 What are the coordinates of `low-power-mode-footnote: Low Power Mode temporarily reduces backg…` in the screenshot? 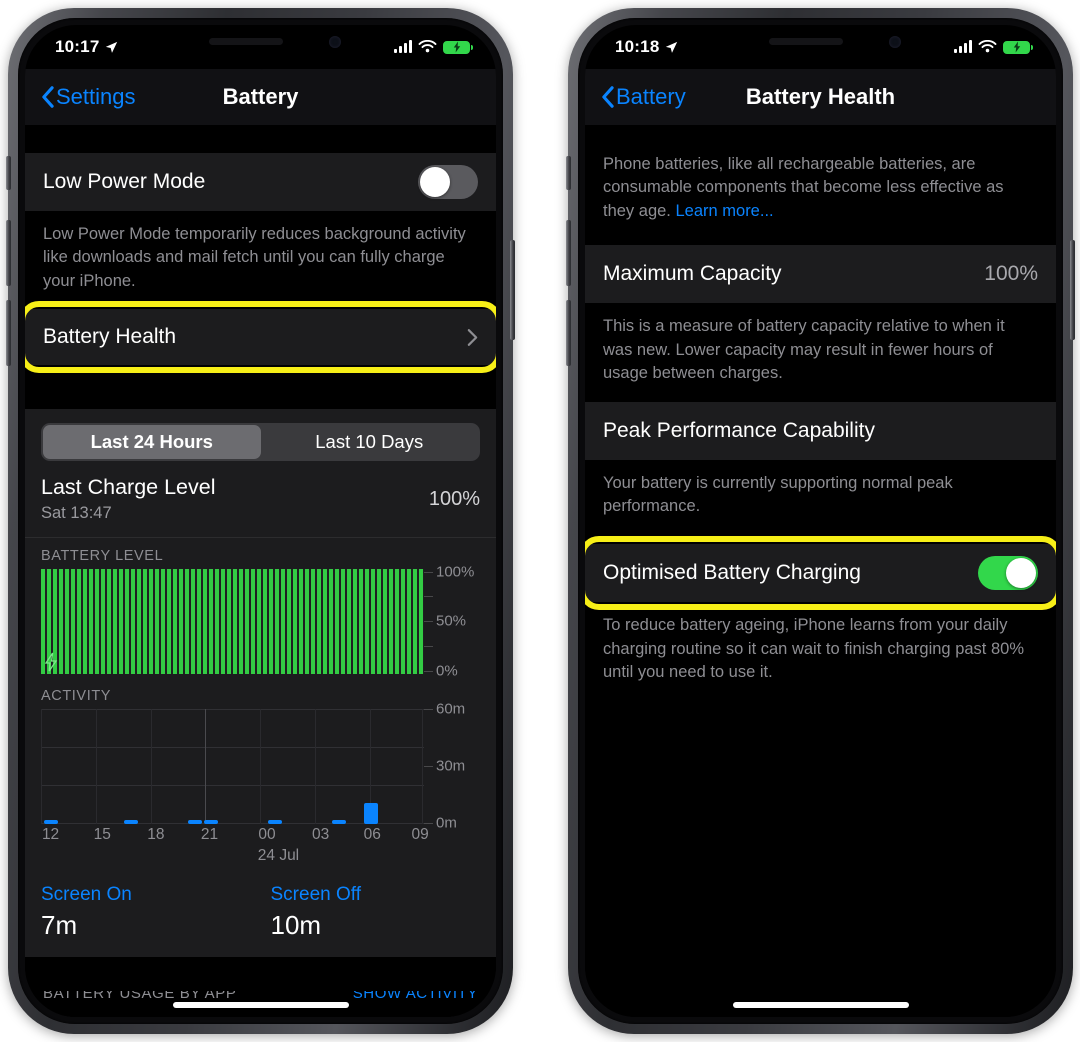 It's located at (260, 260).